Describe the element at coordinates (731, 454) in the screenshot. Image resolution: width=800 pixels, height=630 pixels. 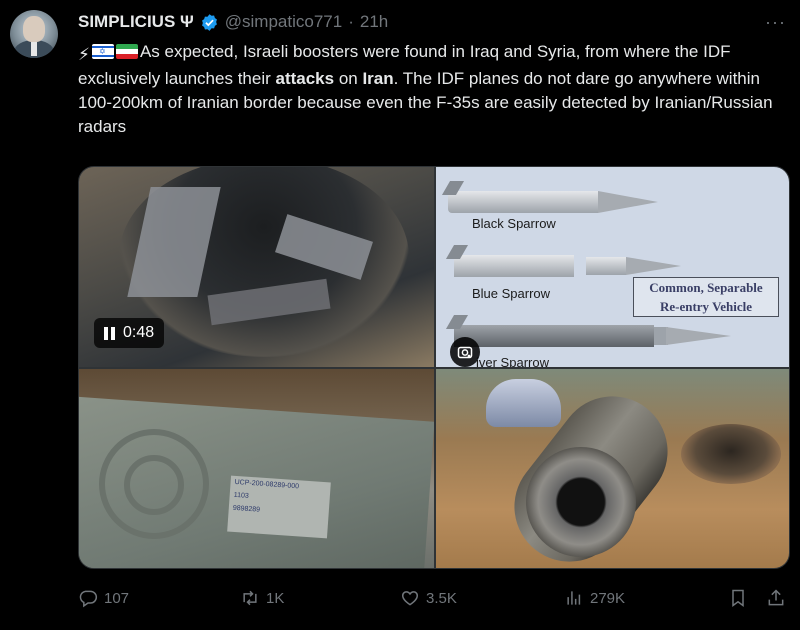
I see `bowl-debris-shape` at that location.